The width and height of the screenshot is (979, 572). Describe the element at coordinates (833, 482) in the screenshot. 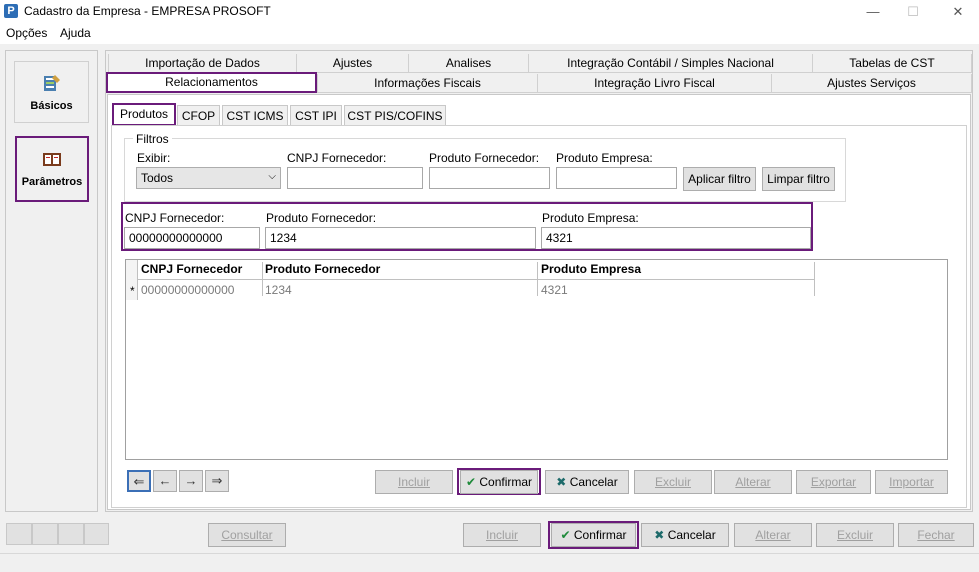

I see `inner-exportar-button: Exportar` at that location.